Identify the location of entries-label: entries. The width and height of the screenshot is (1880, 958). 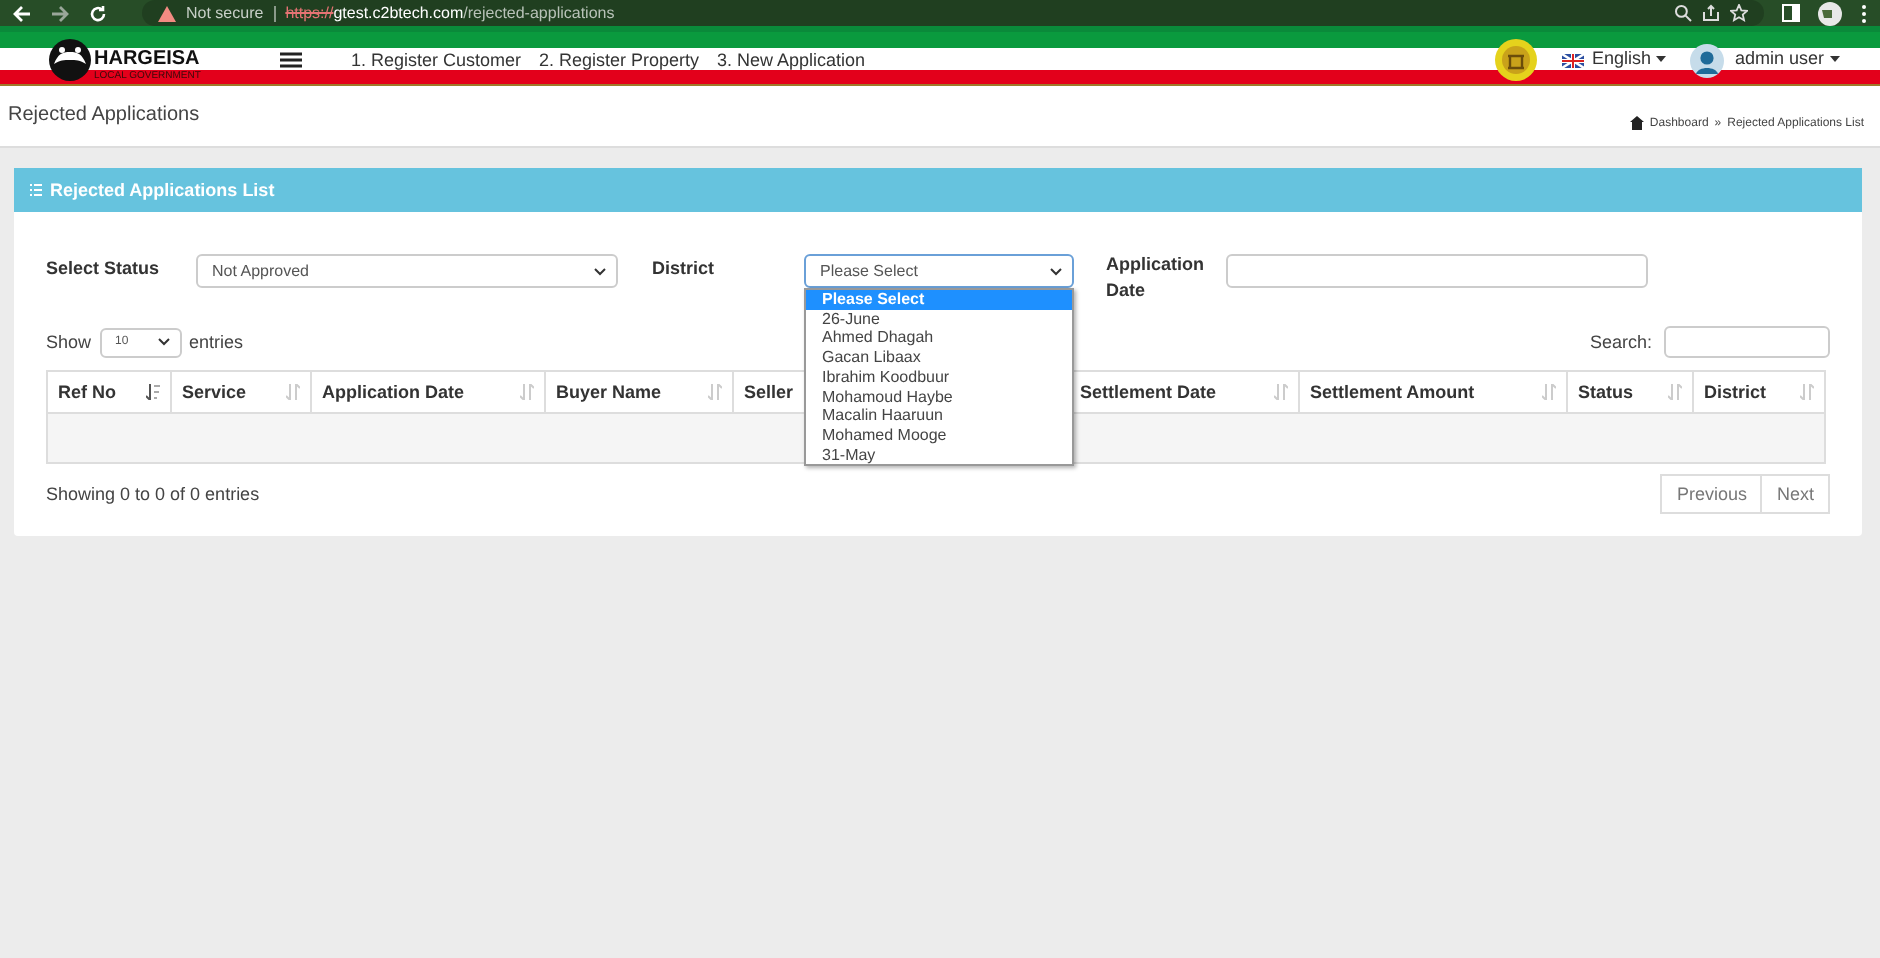
(216, 342).